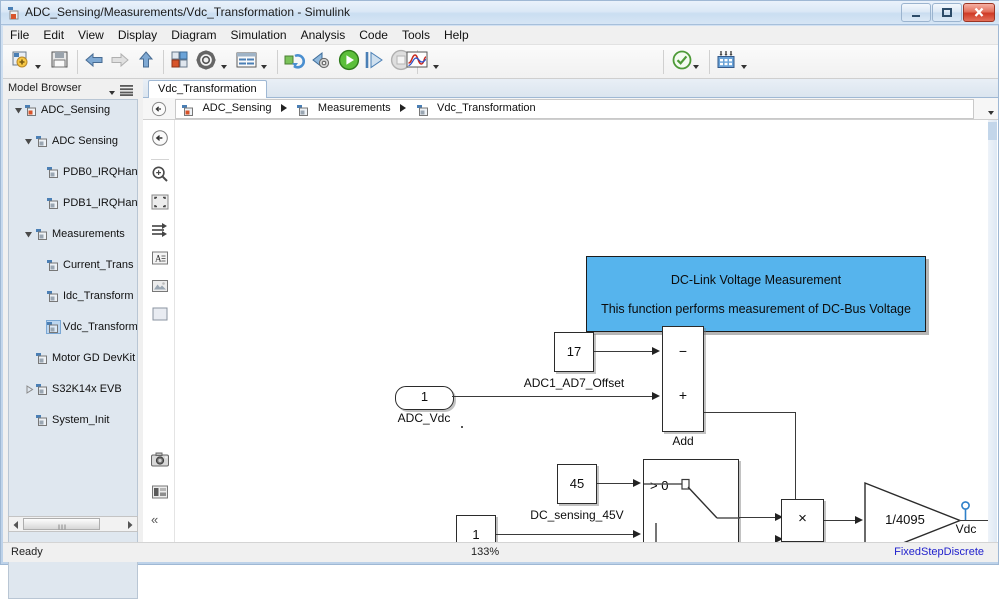 The width and height of the screenshot is (999, 599). Describe the element at coordinates (349, 62) in the screenshot. I see `run-simulation-icon` at that location.